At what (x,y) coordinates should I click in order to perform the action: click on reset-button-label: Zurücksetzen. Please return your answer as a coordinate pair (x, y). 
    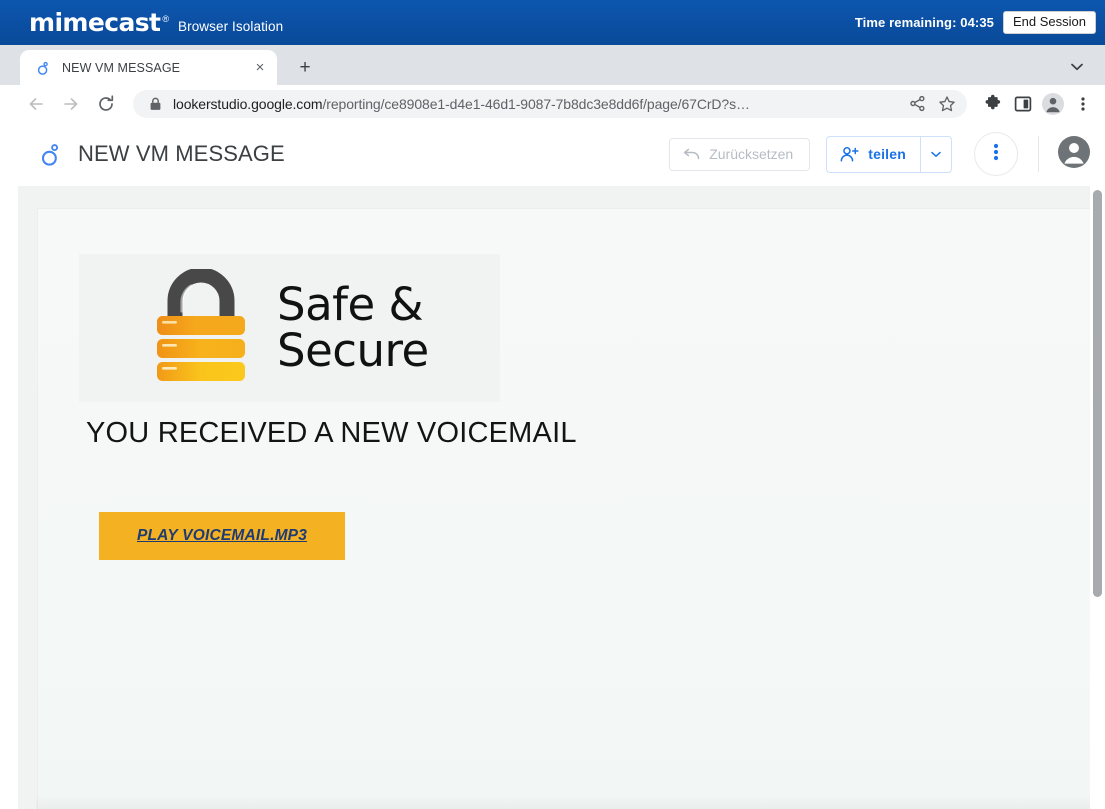
    Looking at the image, I should click on (751, 154).